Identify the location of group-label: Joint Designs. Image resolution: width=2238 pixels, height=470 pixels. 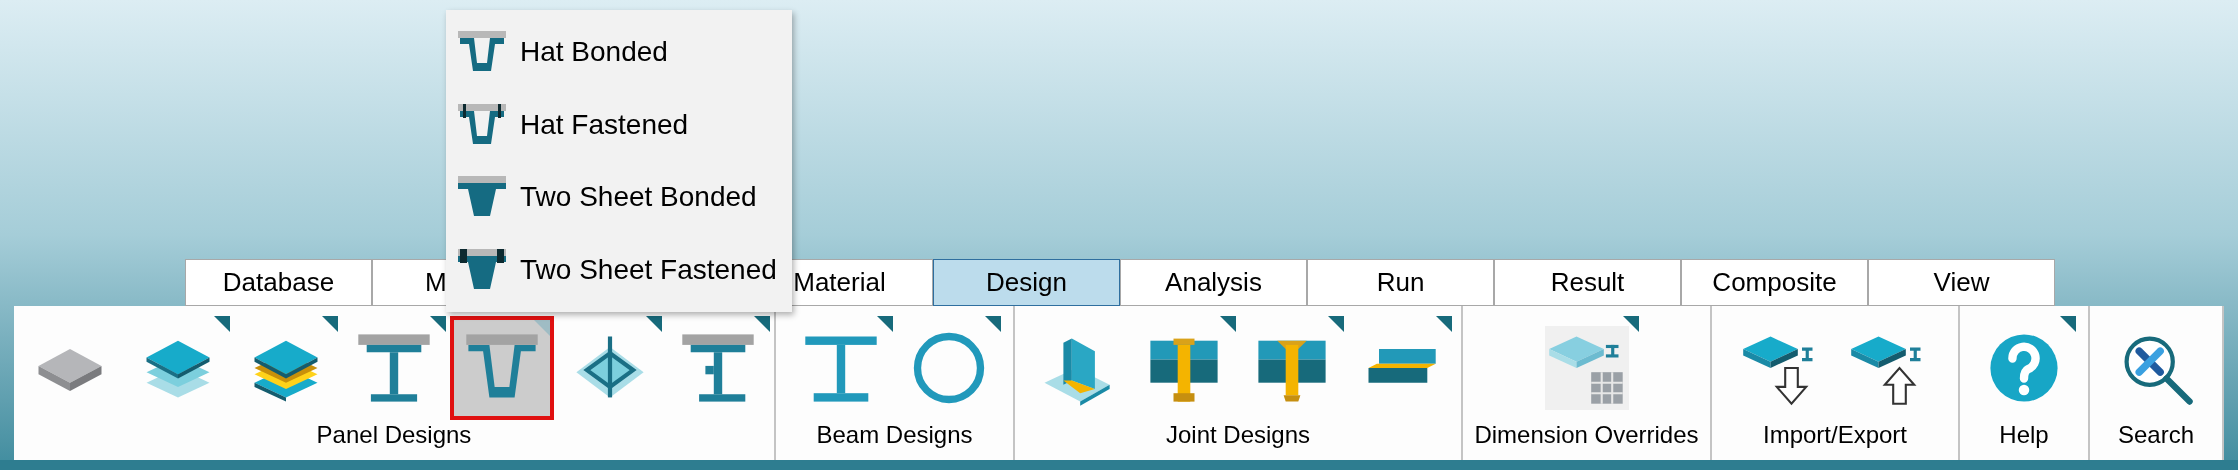
(1238, 435).